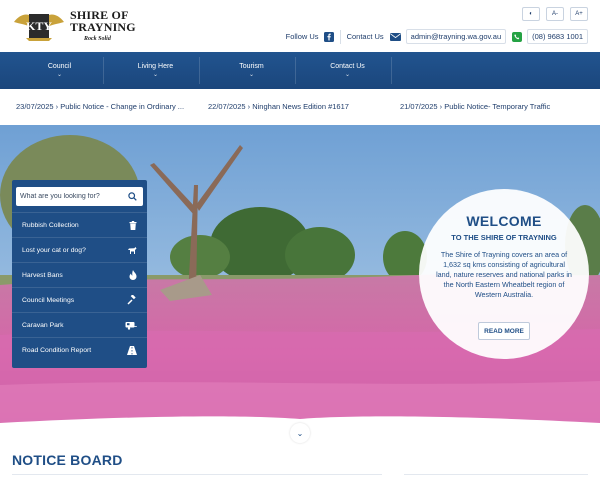 The image size is (600, 480). What do you see at coordinates (48, 300) in the screenshot?
I see `quick-link-label: Council Meetings` at bounding box center [48, 300].